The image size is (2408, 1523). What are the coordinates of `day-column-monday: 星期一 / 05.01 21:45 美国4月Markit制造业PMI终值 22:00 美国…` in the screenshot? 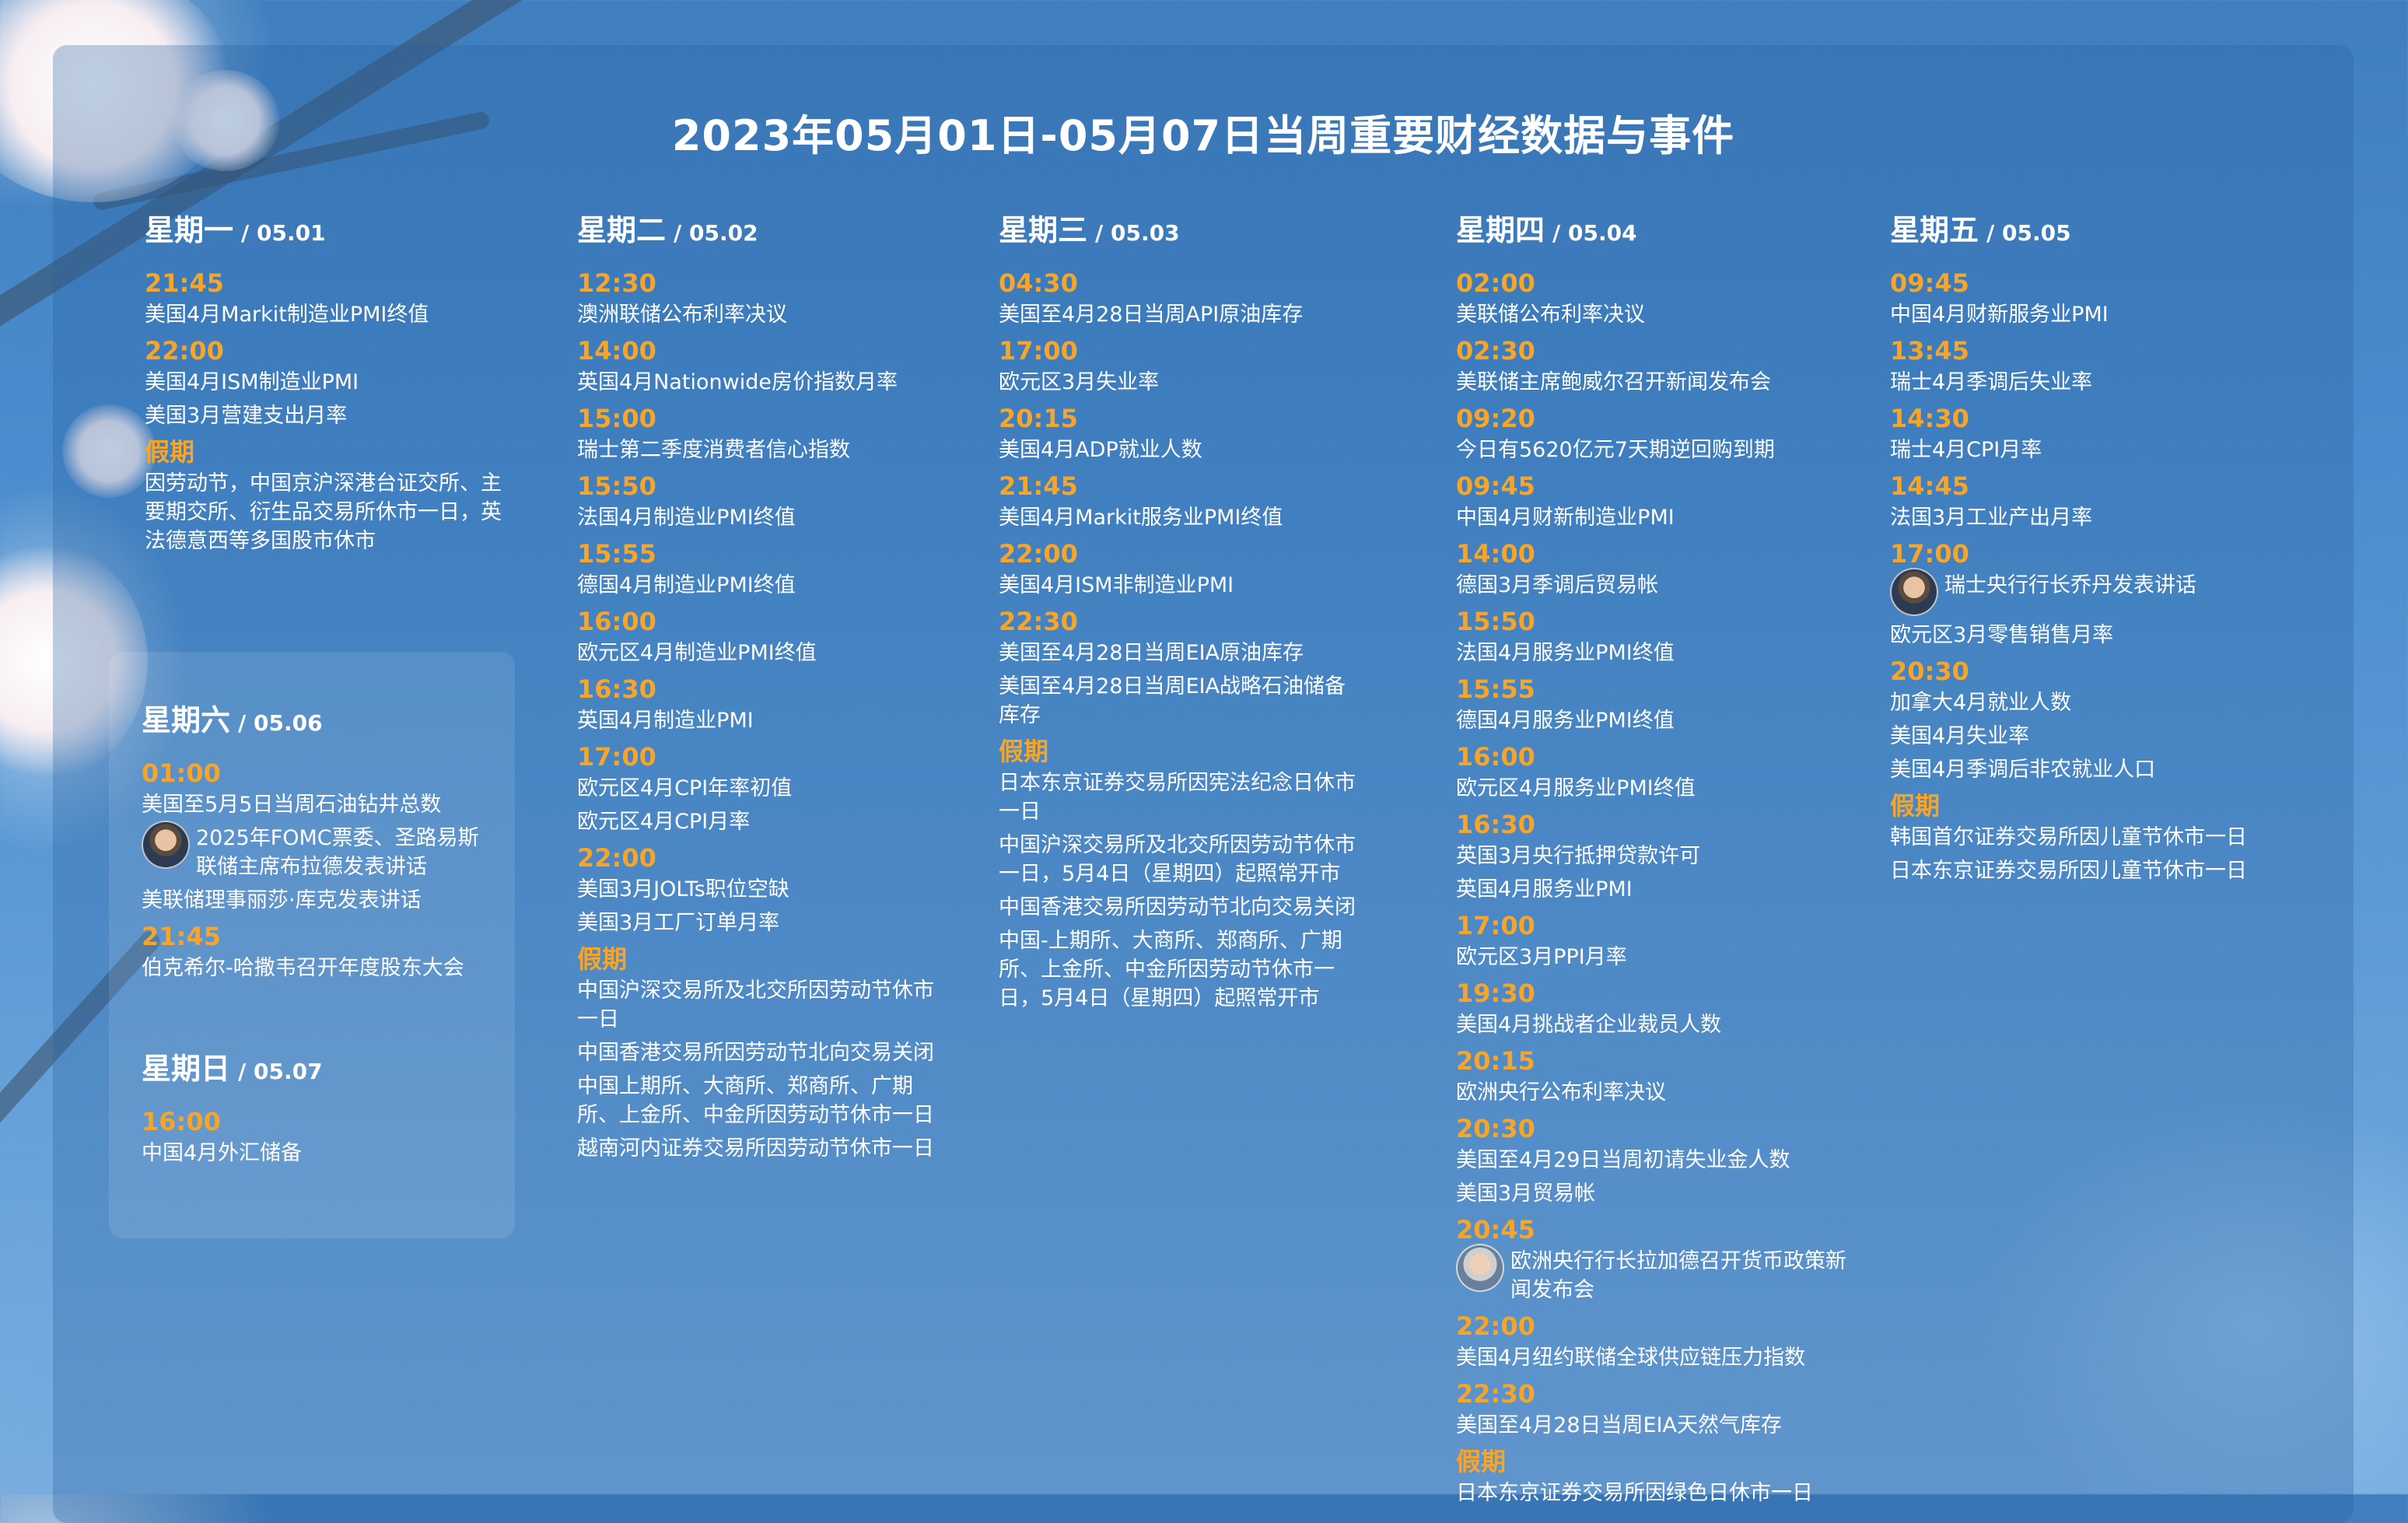 It's located at (328, 384).